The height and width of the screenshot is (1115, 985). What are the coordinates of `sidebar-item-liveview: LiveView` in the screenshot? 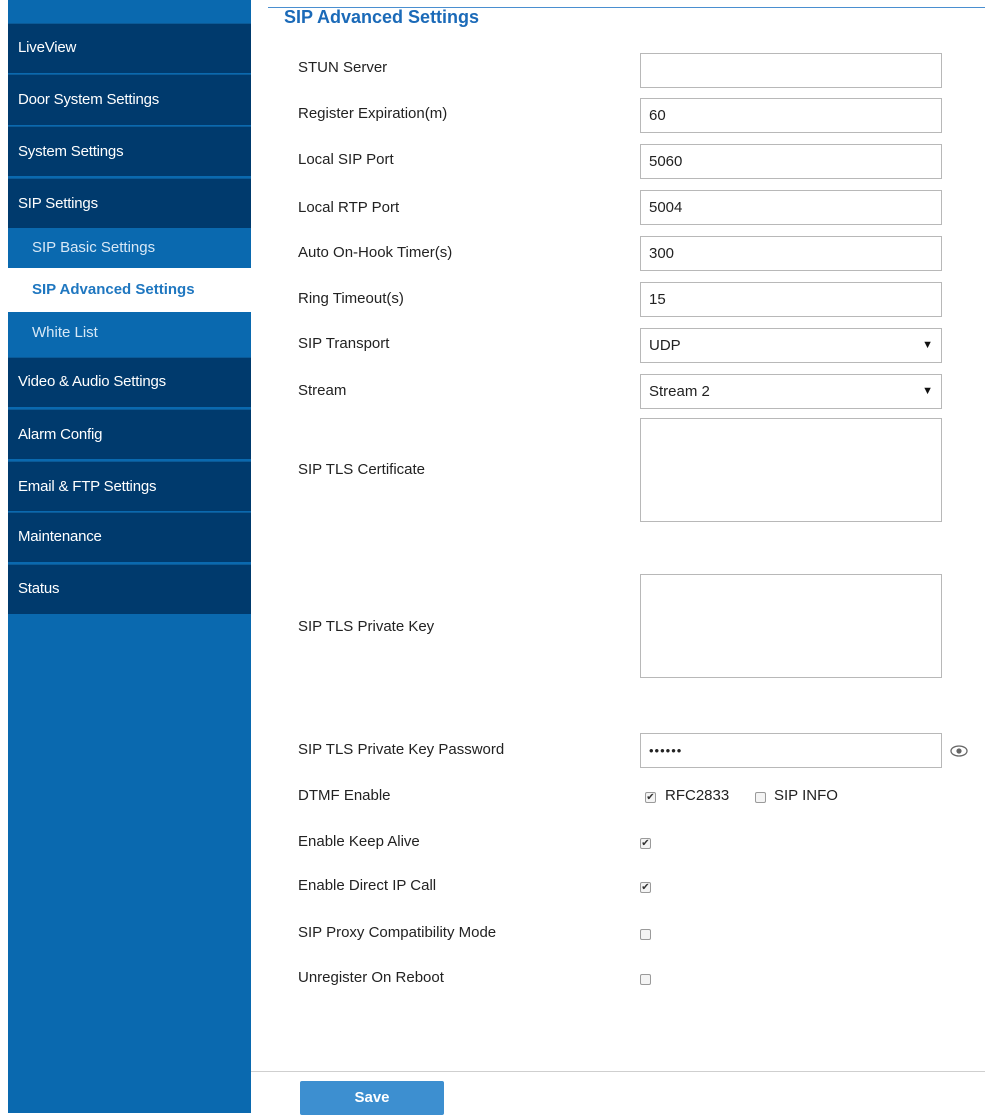 It's located at (129, 48).